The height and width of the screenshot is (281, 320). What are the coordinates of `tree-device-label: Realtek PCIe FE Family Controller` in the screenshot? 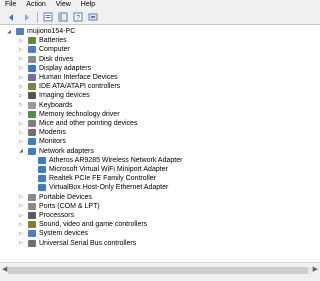 It's located at (102, 179).